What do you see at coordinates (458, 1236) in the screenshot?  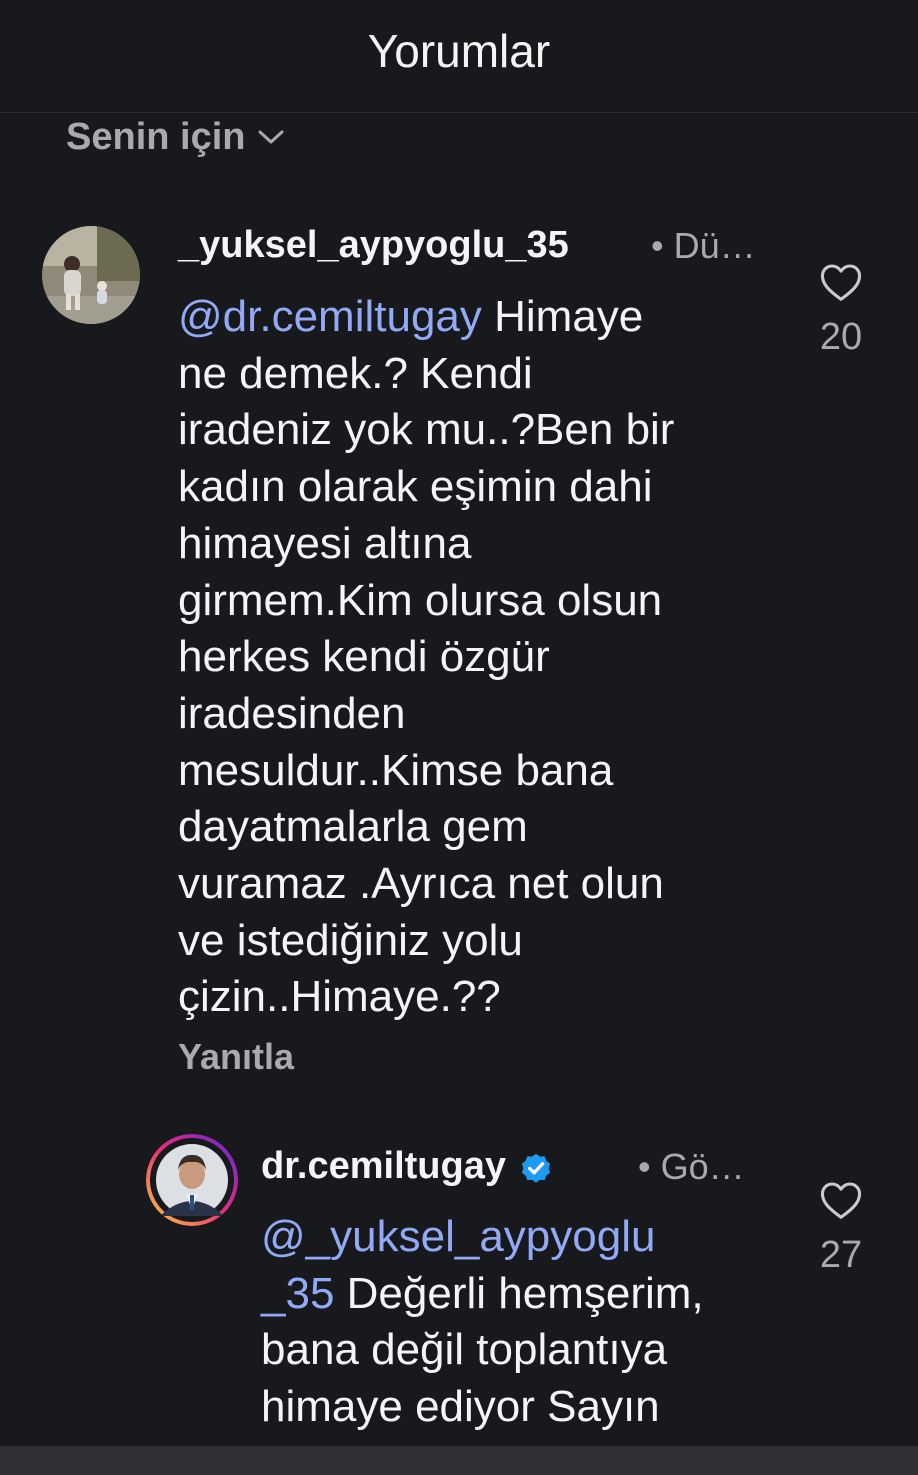 I see `mention-link: @_yuksel_aypyoglu` at bounding box center [458, 1236].